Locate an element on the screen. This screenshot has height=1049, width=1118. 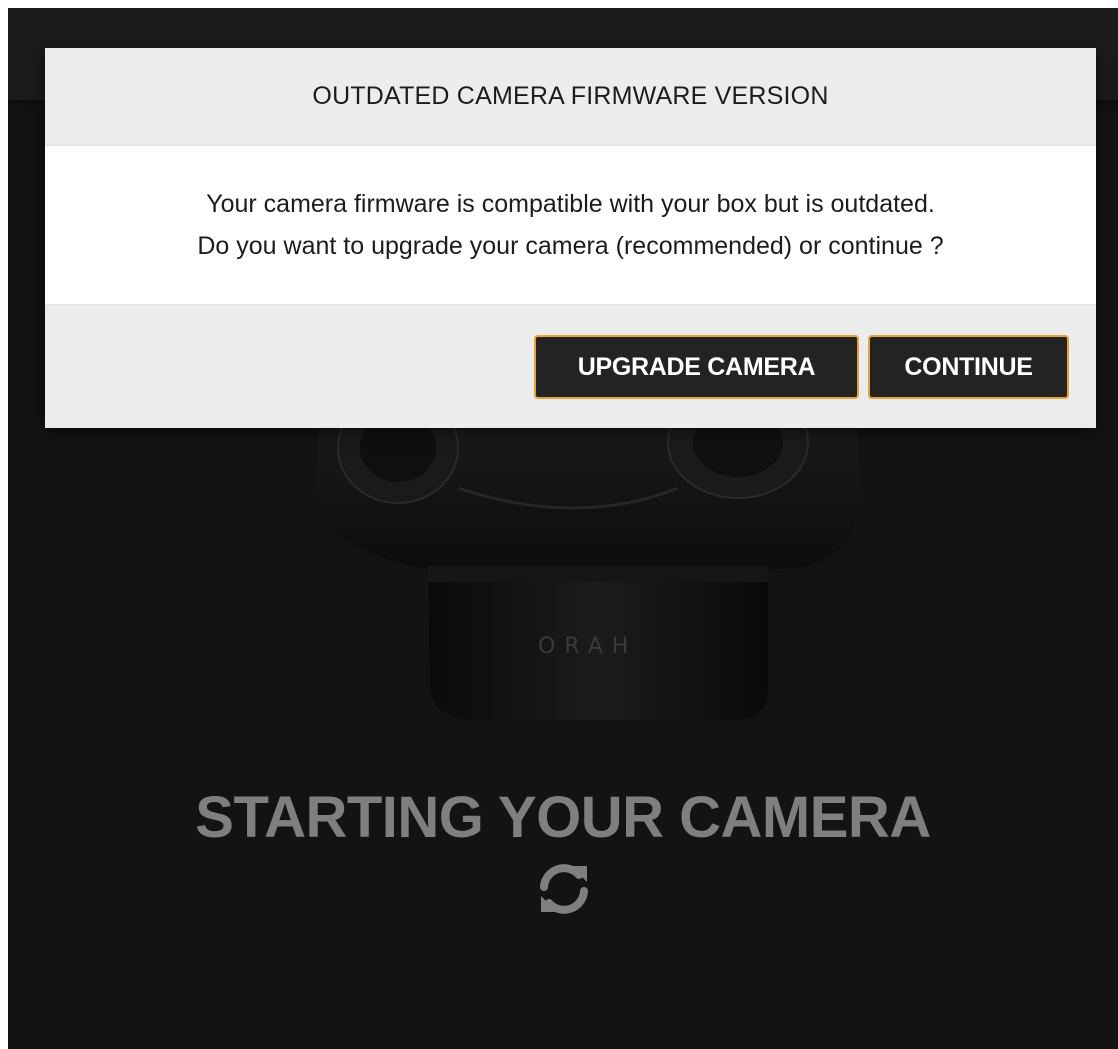
dialog-header: OUTDATED CAMERA FIRMWARE VERSION is located at coordinates (570, 97).